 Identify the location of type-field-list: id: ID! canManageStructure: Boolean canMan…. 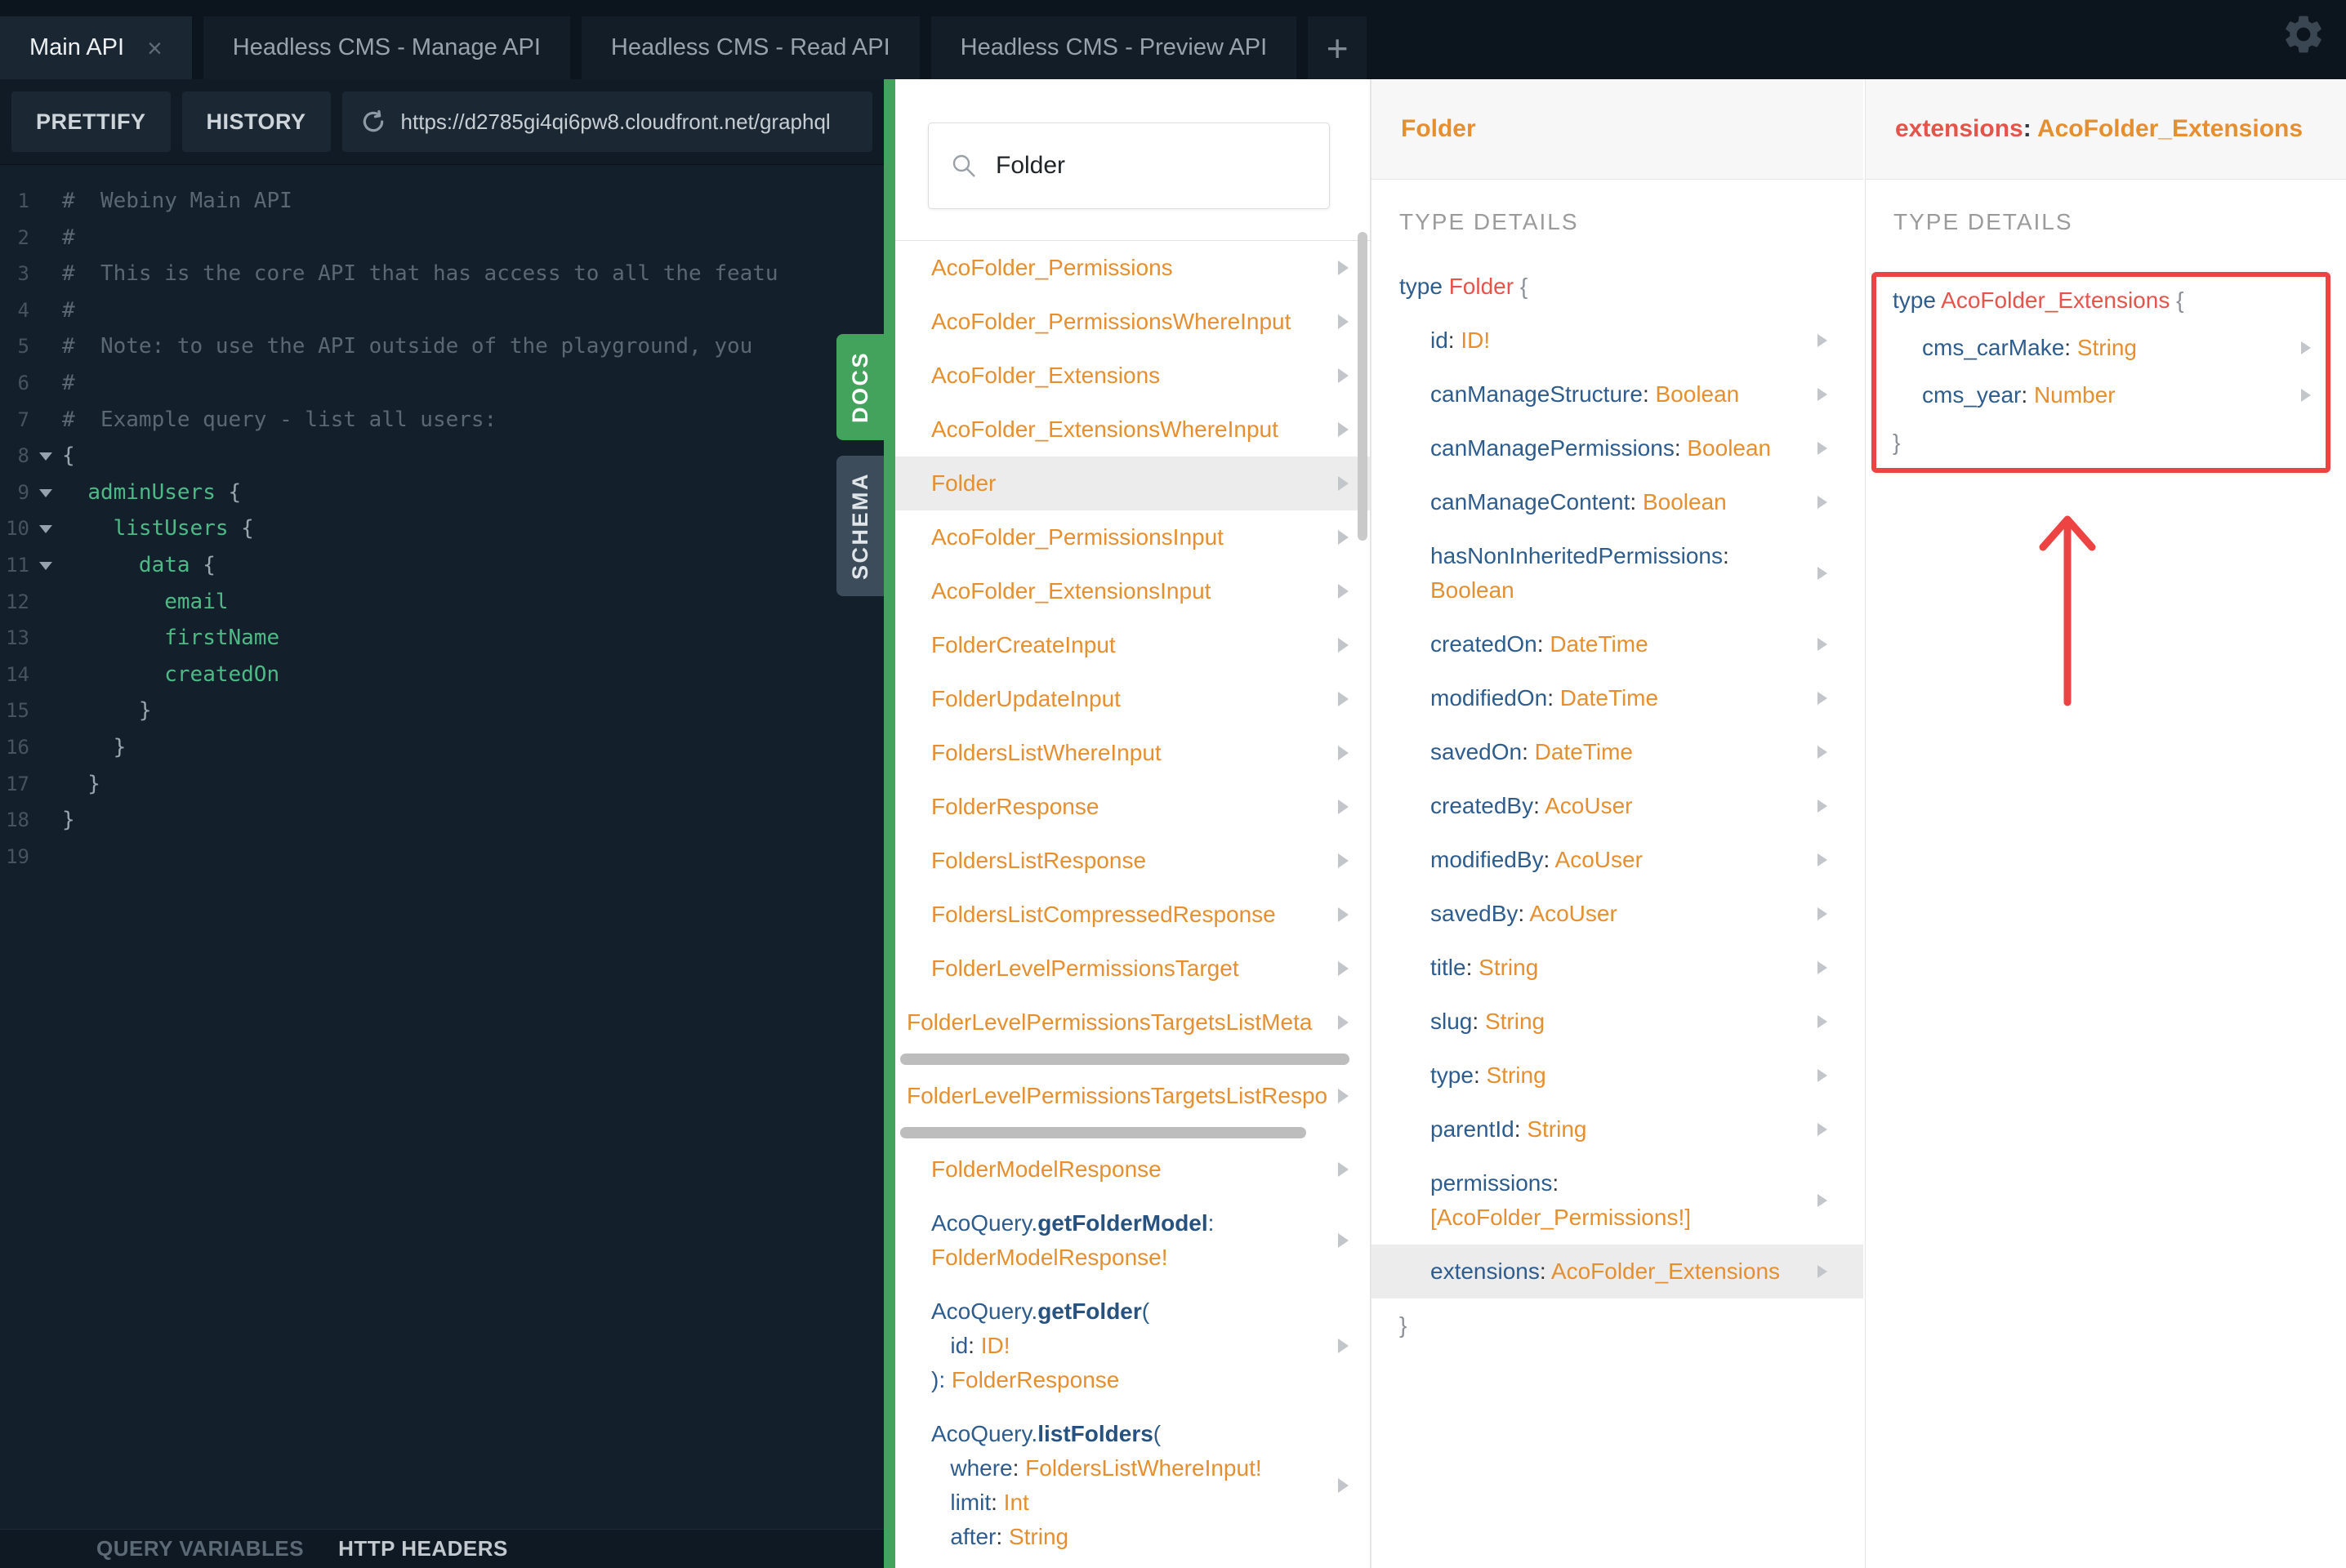
(1617, 806).